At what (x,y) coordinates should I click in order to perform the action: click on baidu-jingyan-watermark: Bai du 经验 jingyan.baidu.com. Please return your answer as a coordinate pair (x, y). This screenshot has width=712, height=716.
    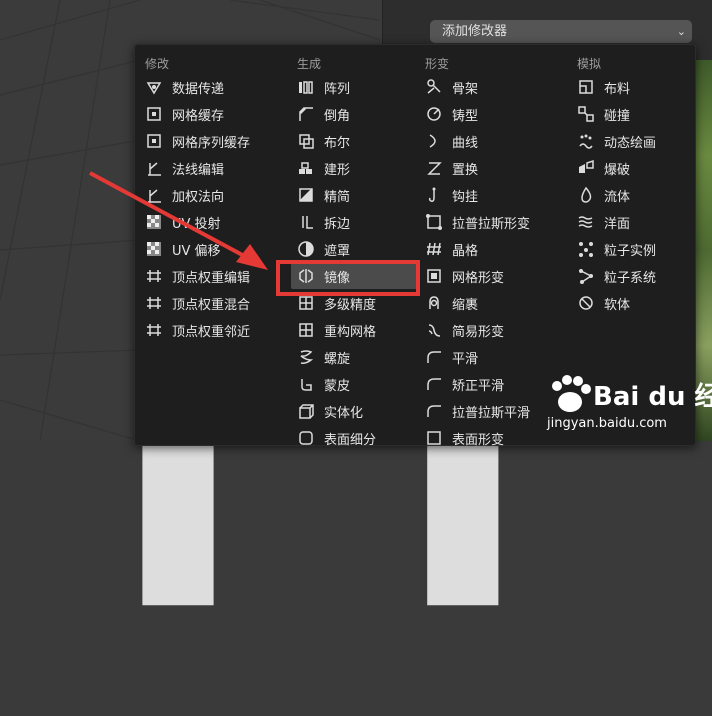
    Looking at the image, I should click on (628, 405).